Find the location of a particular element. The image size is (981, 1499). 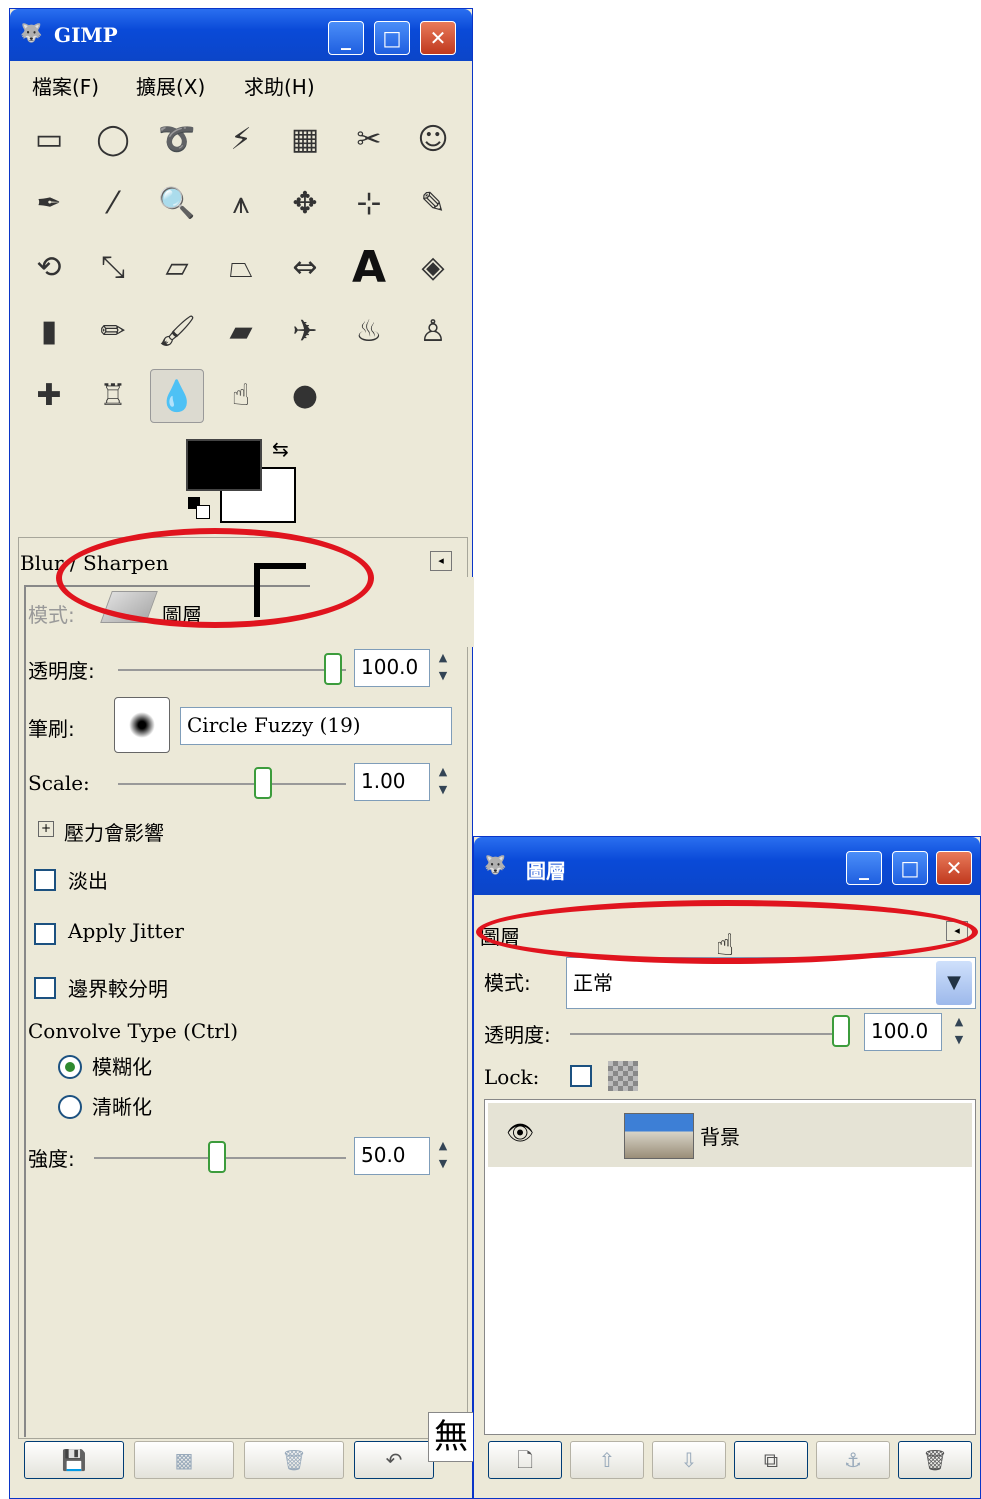

toolbox-titlebar: 🐺 GIMP _ □ ✕ is located at coordinates (241, 35).